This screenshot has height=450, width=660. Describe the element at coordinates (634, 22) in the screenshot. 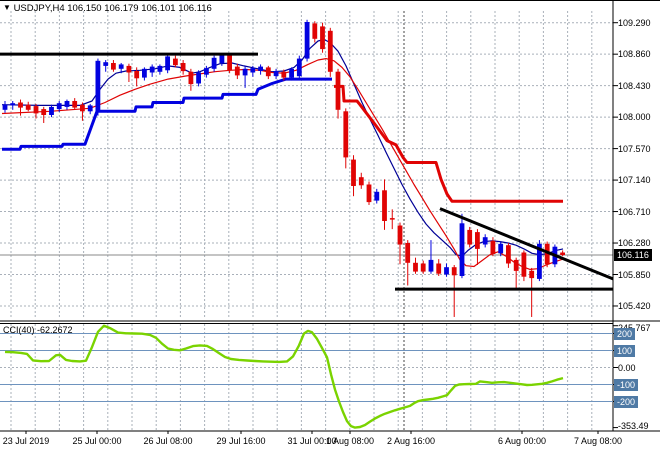

I see `price-axis-label: 109.290` at that location.